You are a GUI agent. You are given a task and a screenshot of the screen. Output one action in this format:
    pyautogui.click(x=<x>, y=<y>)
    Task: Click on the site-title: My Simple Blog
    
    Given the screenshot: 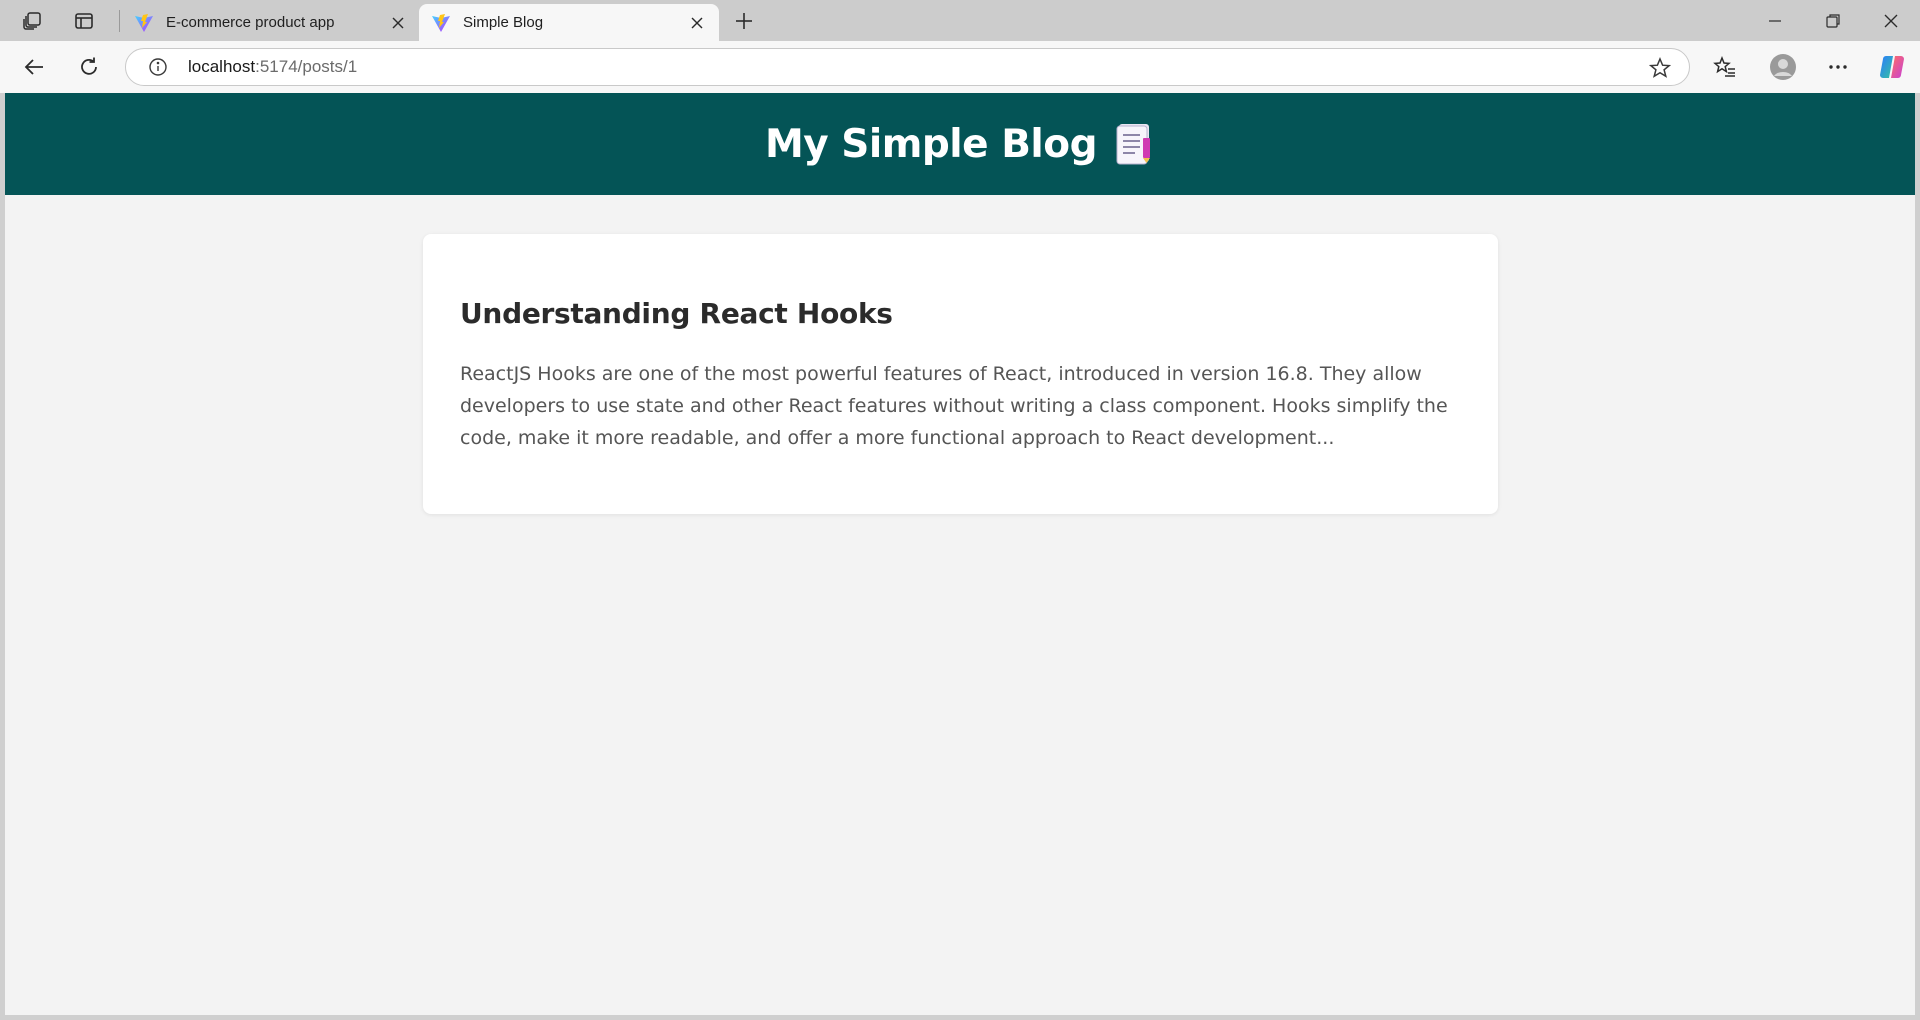 What is the action you would take?
    pyautogui.click(x=931, y=144)
    